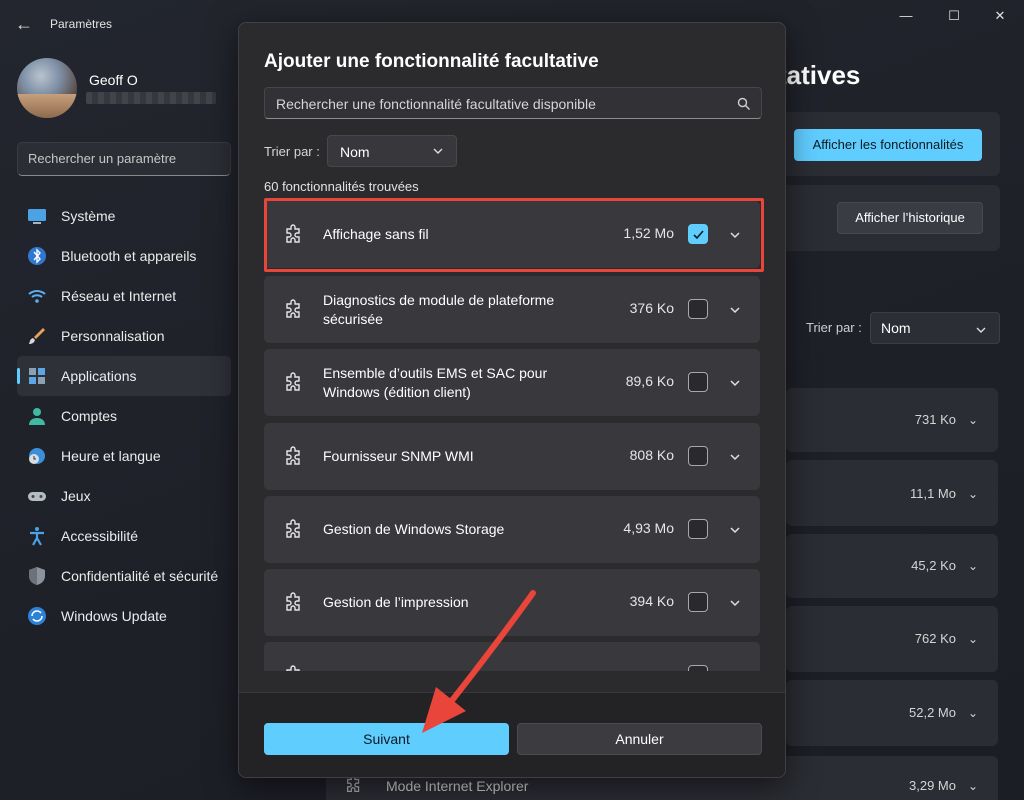  What do you see at coordinates (24, 24) in the screenshot?
I see `back-button: ←` at bounding box center [24, 24].